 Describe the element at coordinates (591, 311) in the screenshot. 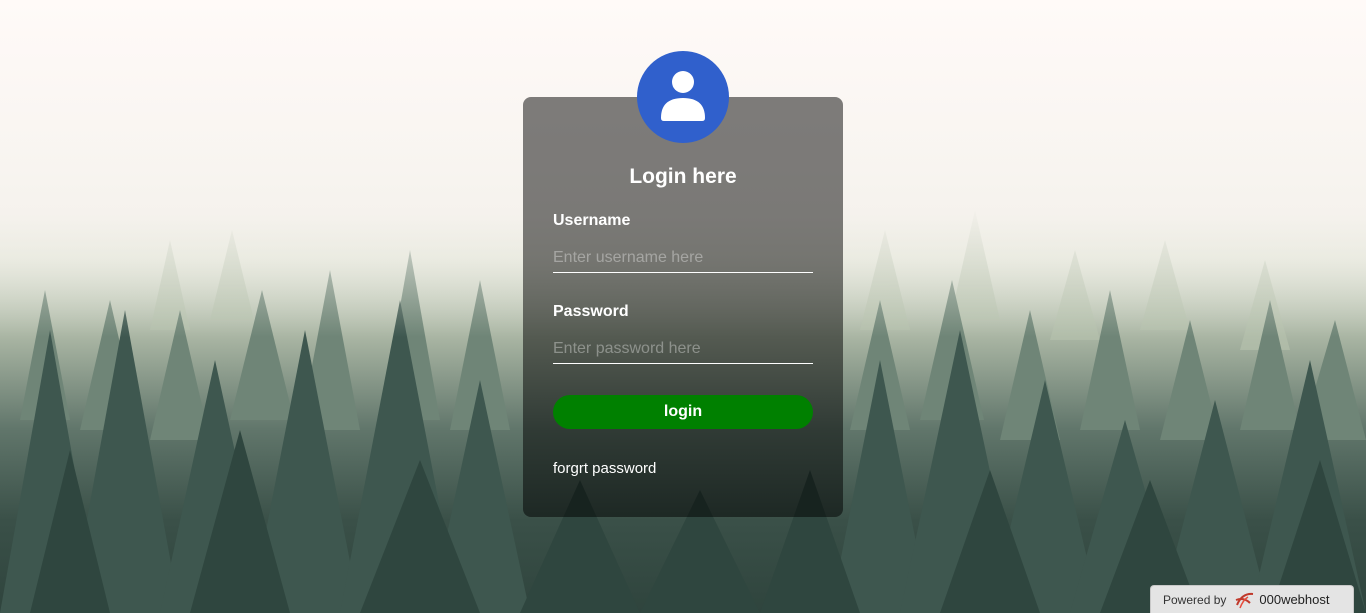

I see `password-label: Password` at that location.